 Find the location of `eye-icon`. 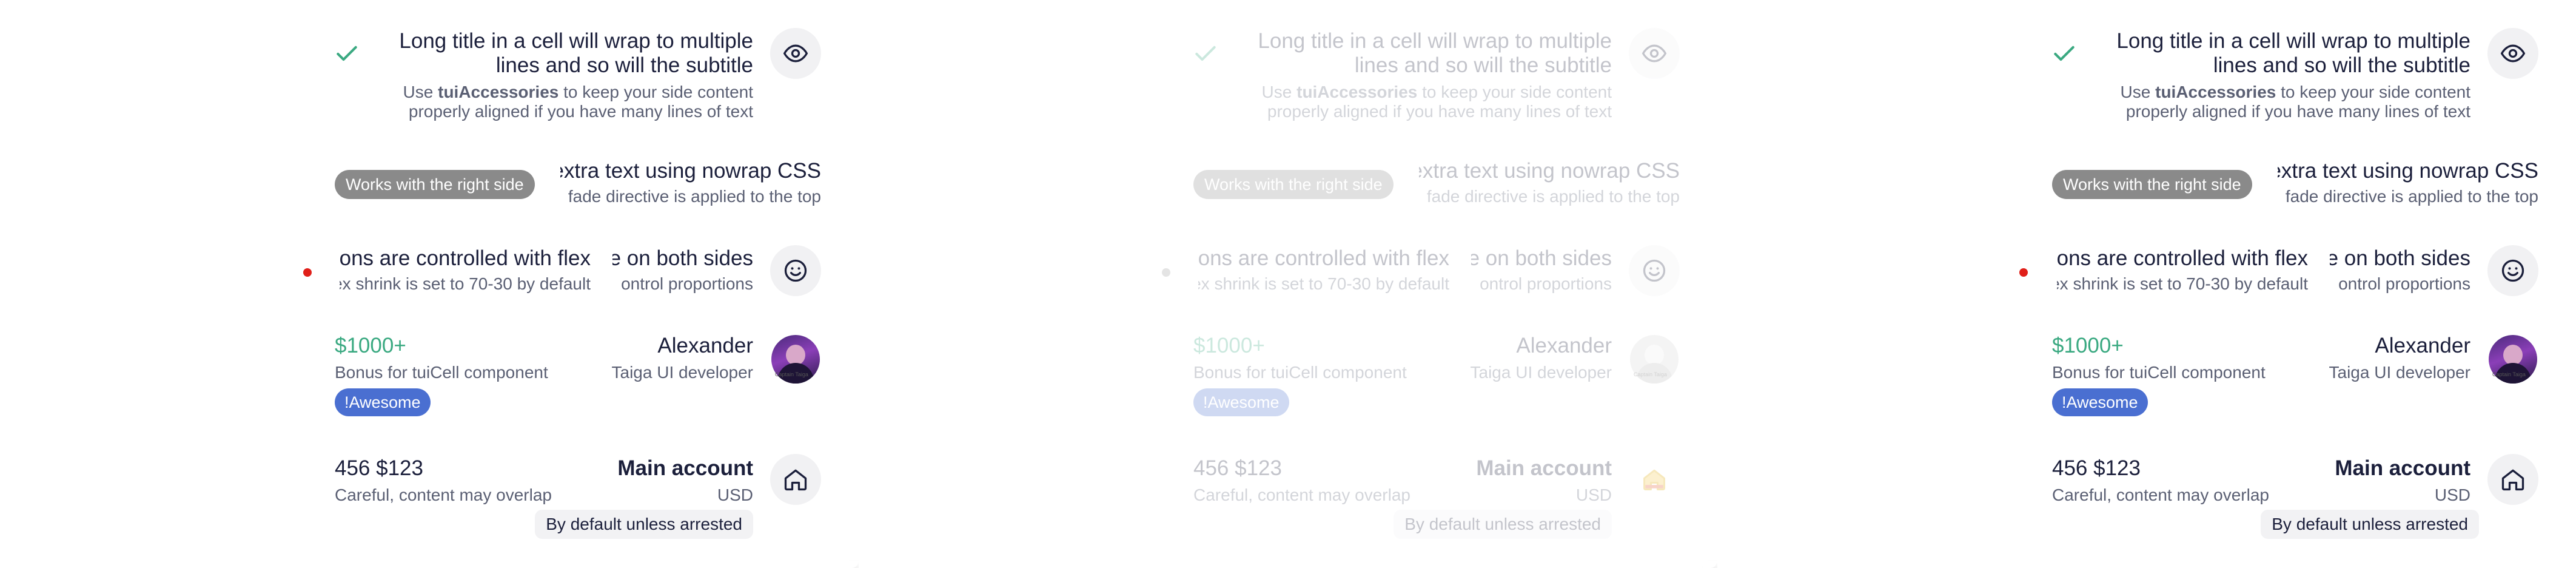

eye-icon is located at coordinates (2513, 53).